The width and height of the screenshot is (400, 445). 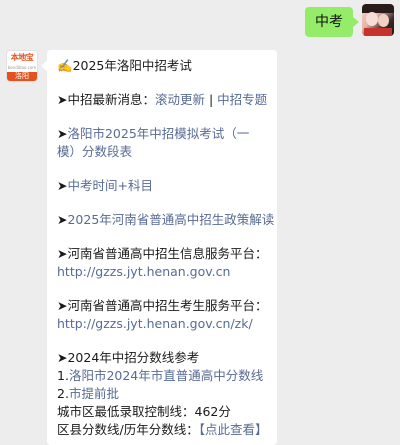 I want to click on message-title-text: 2025年洛阳中招考试, so click(x=132, y=65).